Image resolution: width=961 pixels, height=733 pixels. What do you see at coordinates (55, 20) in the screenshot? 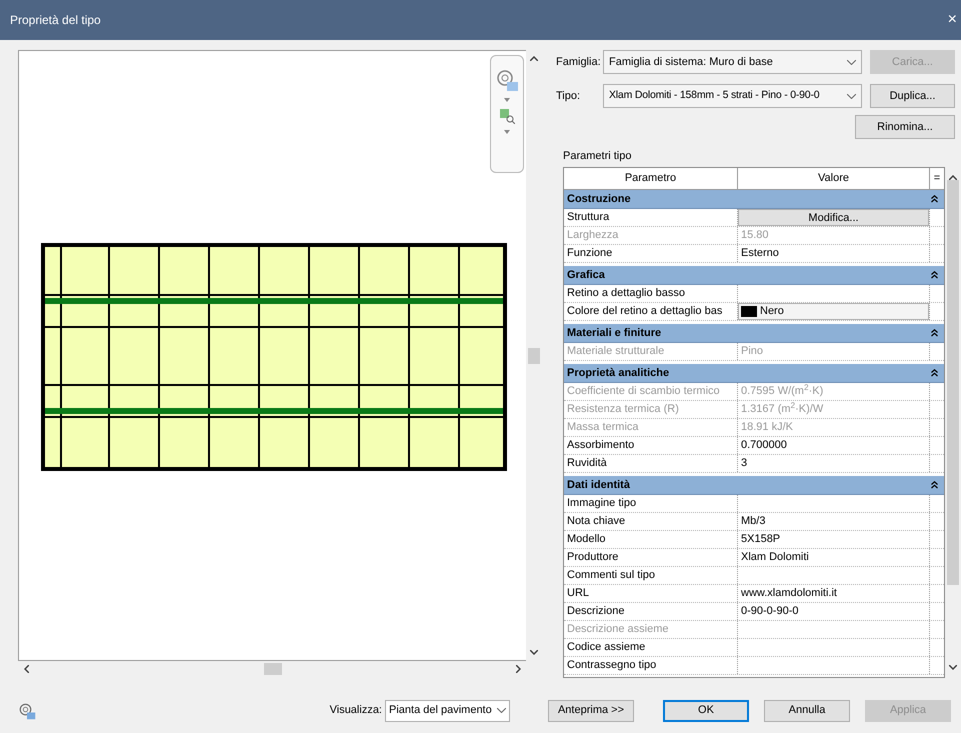
I see `window-title: Proprietà del tipo` at bounding box center [55, 20].